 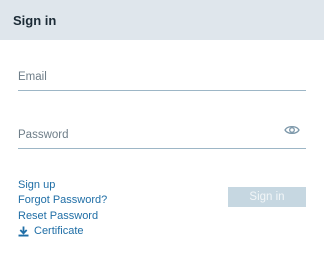 I want to click on forgot-password-link: Forgot Password?, so click(x=62, y=200).